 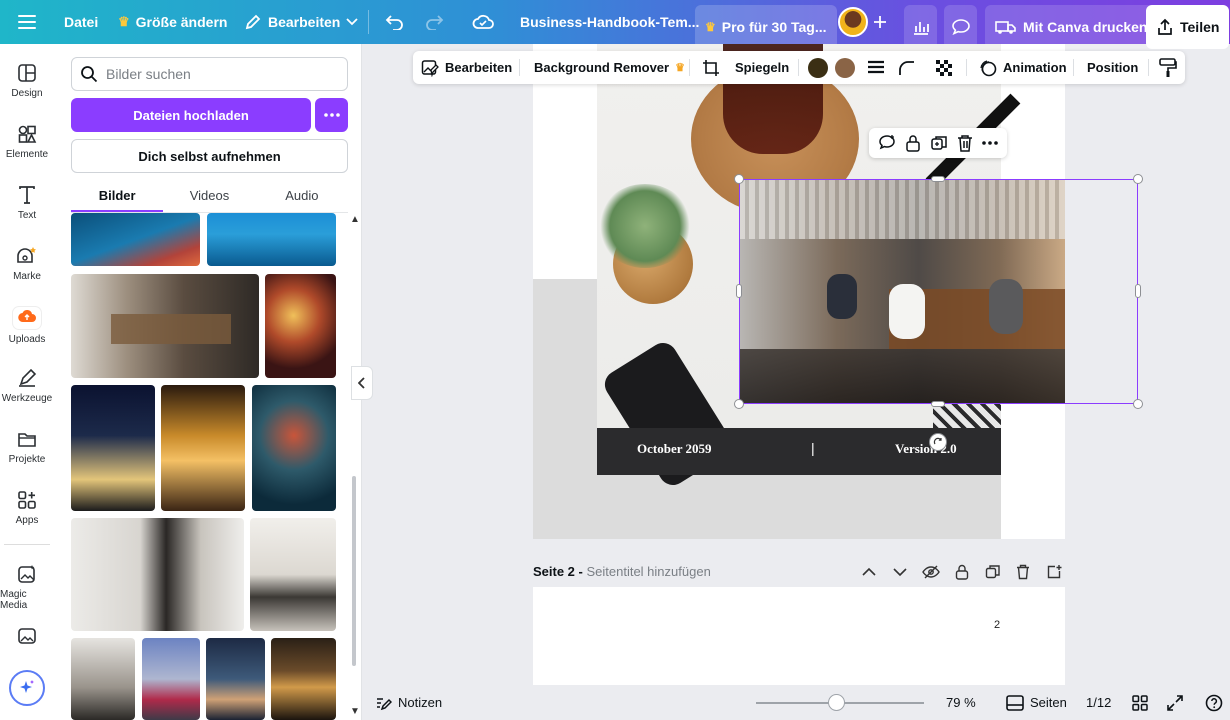 What do you see at coordinates (853, 22) in the screenshot?
I see `avatar` at bounding box center [853, 22].